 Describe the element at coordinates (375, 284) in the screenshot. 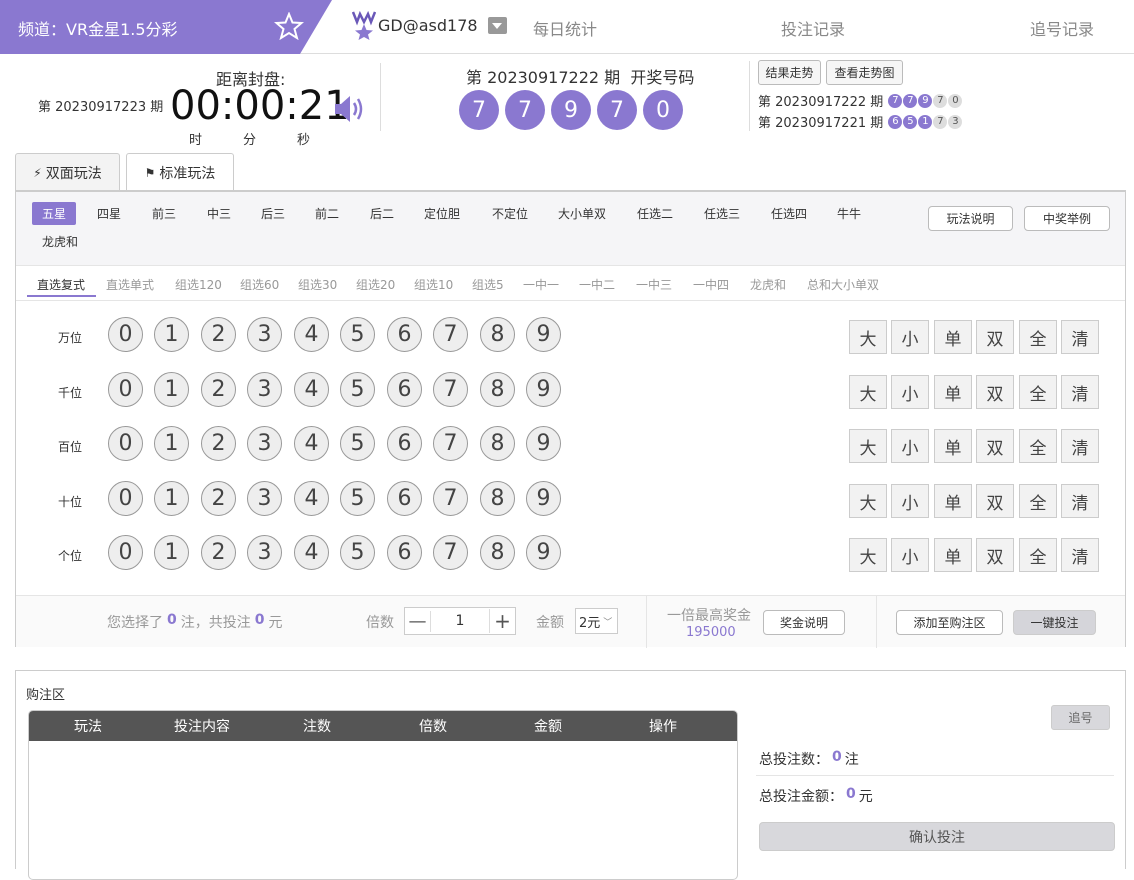

I see `sub-tab: 组选20` at that location.